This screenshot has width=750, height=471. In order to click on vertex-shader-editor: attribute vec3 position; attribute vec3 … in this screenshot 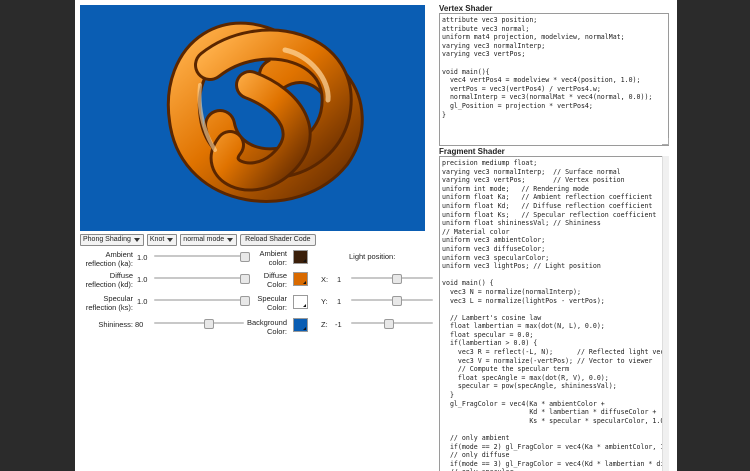, I will do `click(554, 79)`.